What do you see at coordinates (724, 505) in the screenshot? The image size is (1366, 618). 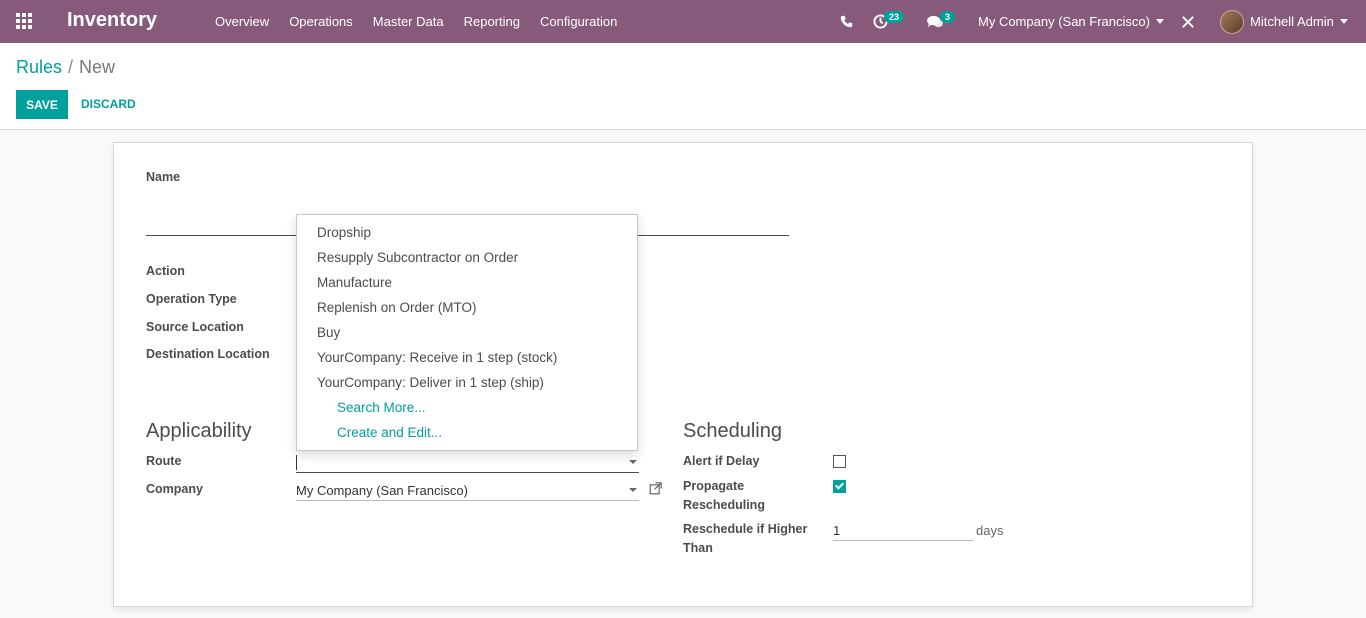 I see `propagate-label-line2: Rescheduling` at bounding box center [724, 505].